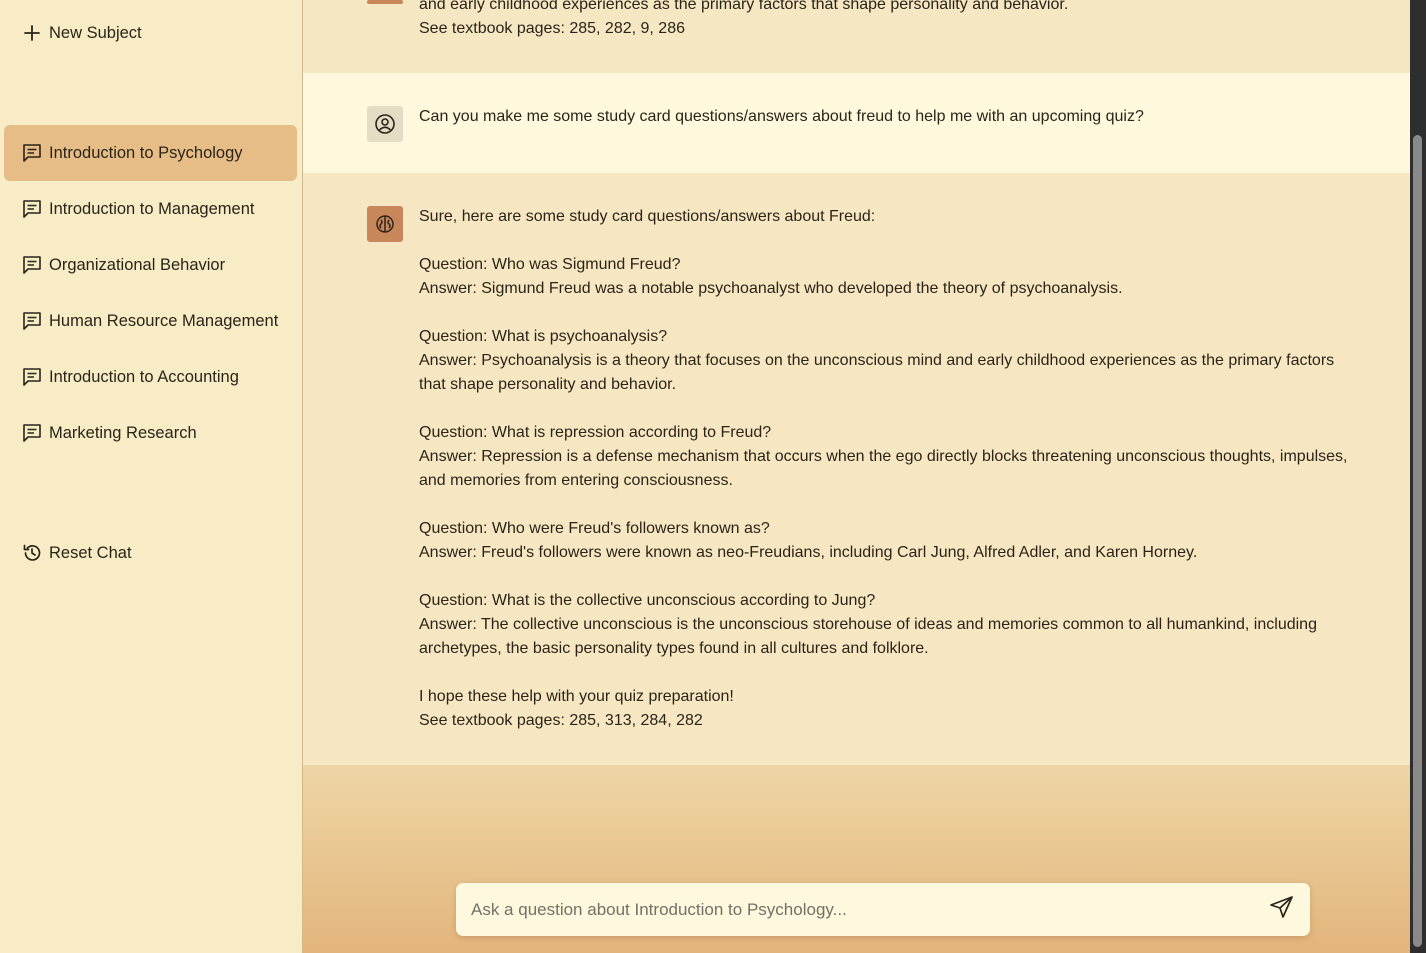  Describe the element at coordinates (164, 320) in the screenshot. I see `sidebar-item-label: Human Resource Management` at that location.